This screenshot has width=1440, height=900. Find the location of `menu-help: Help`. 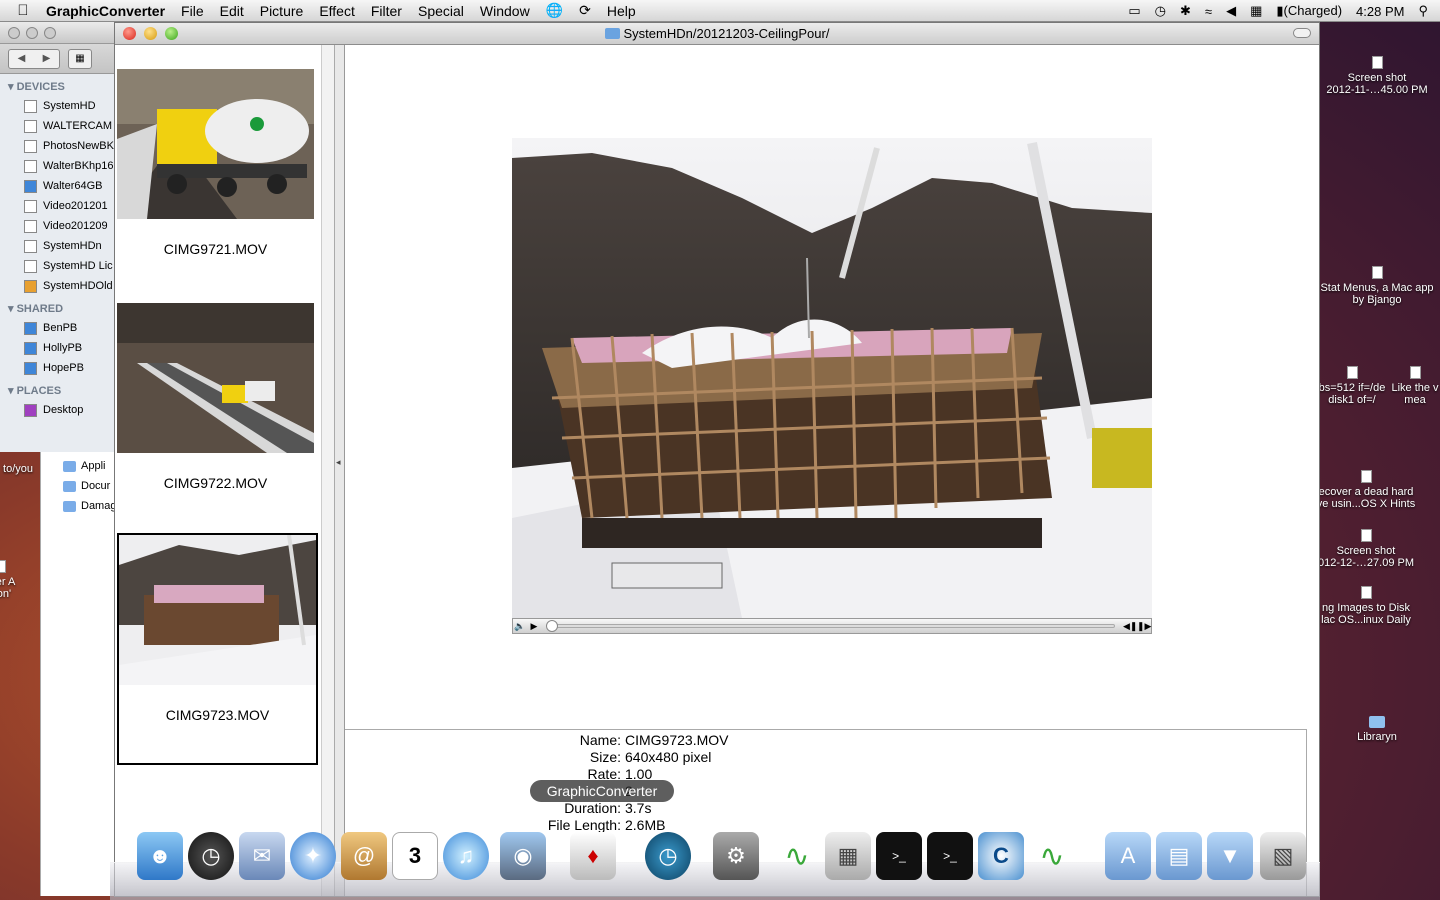

menu-help: Help is located at coordinates (621, 11).